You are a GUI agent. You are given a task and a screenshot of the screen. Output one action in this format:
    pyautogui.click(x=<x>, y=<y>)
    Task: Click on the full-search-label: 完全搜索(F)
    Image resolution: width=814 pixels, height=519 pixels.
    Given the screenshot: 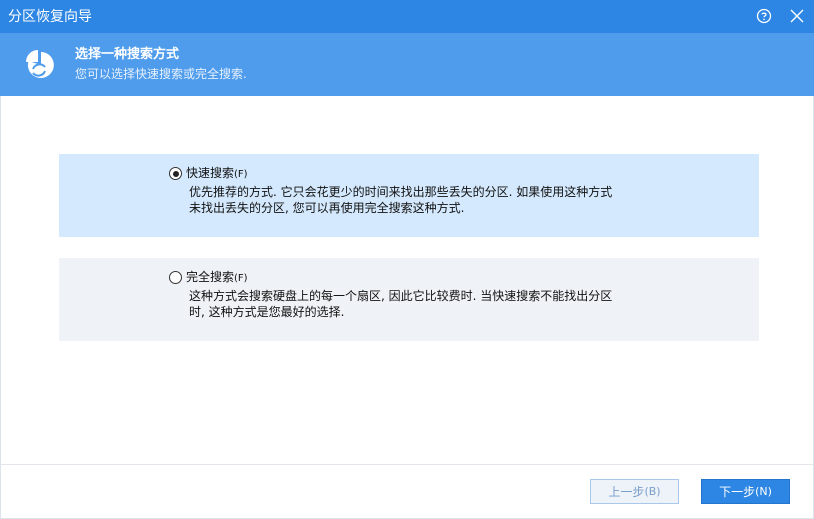 What is the action you would take?
    pyautogui.click(x=217, y=278)
    